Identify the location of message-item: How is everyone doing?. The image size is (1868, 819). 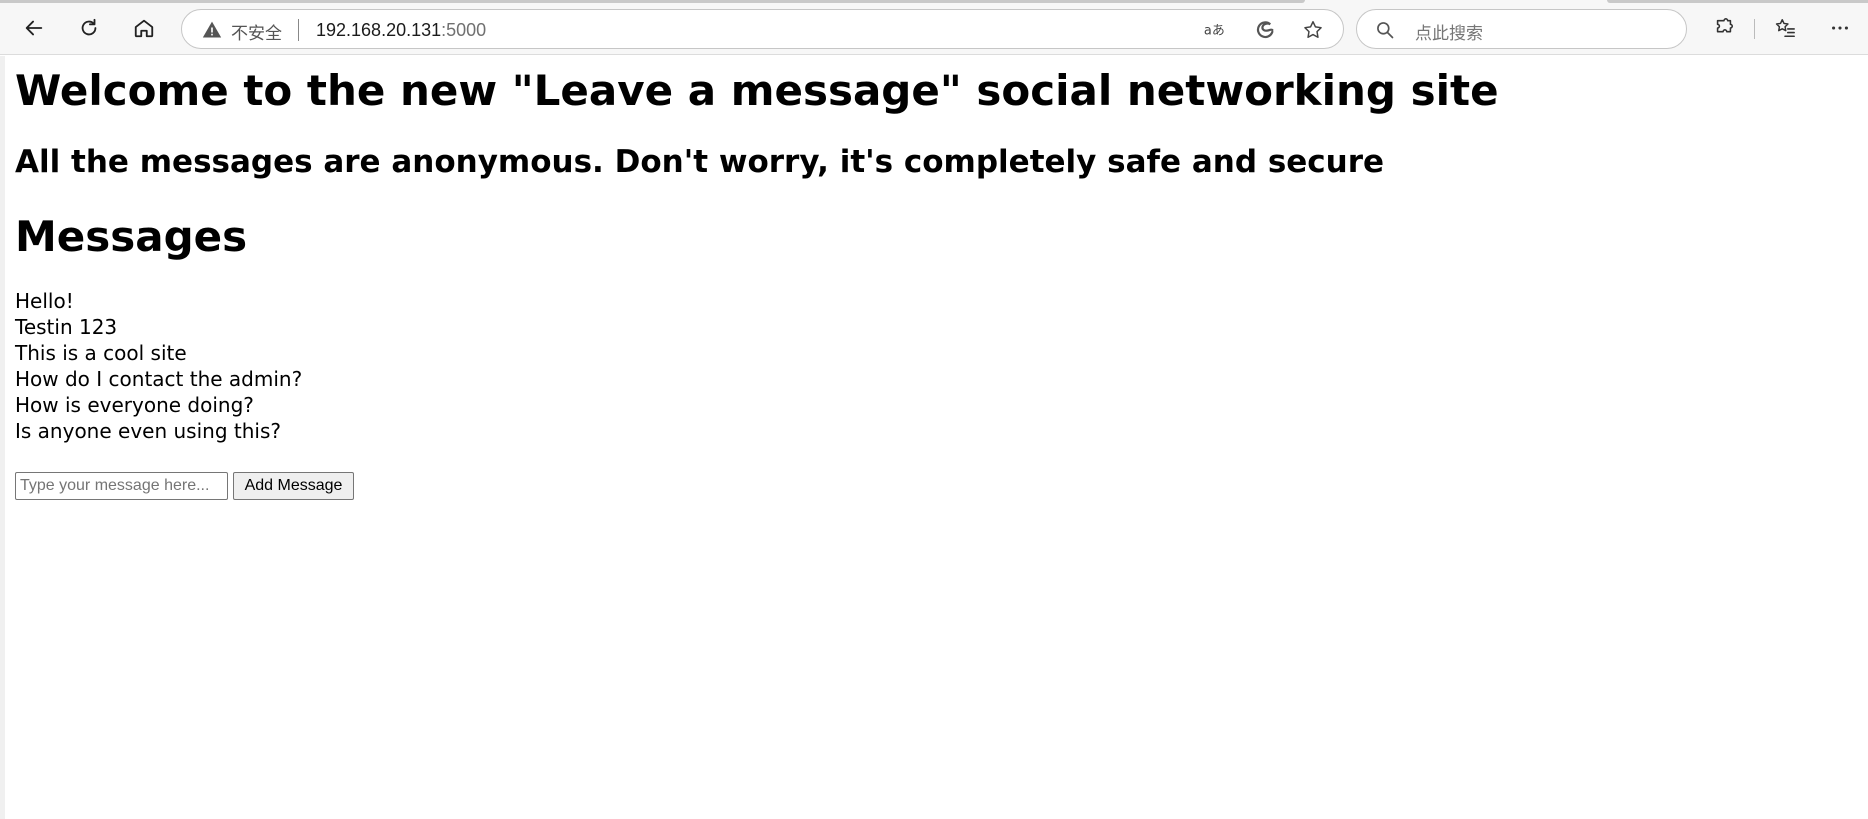
(134, 405).